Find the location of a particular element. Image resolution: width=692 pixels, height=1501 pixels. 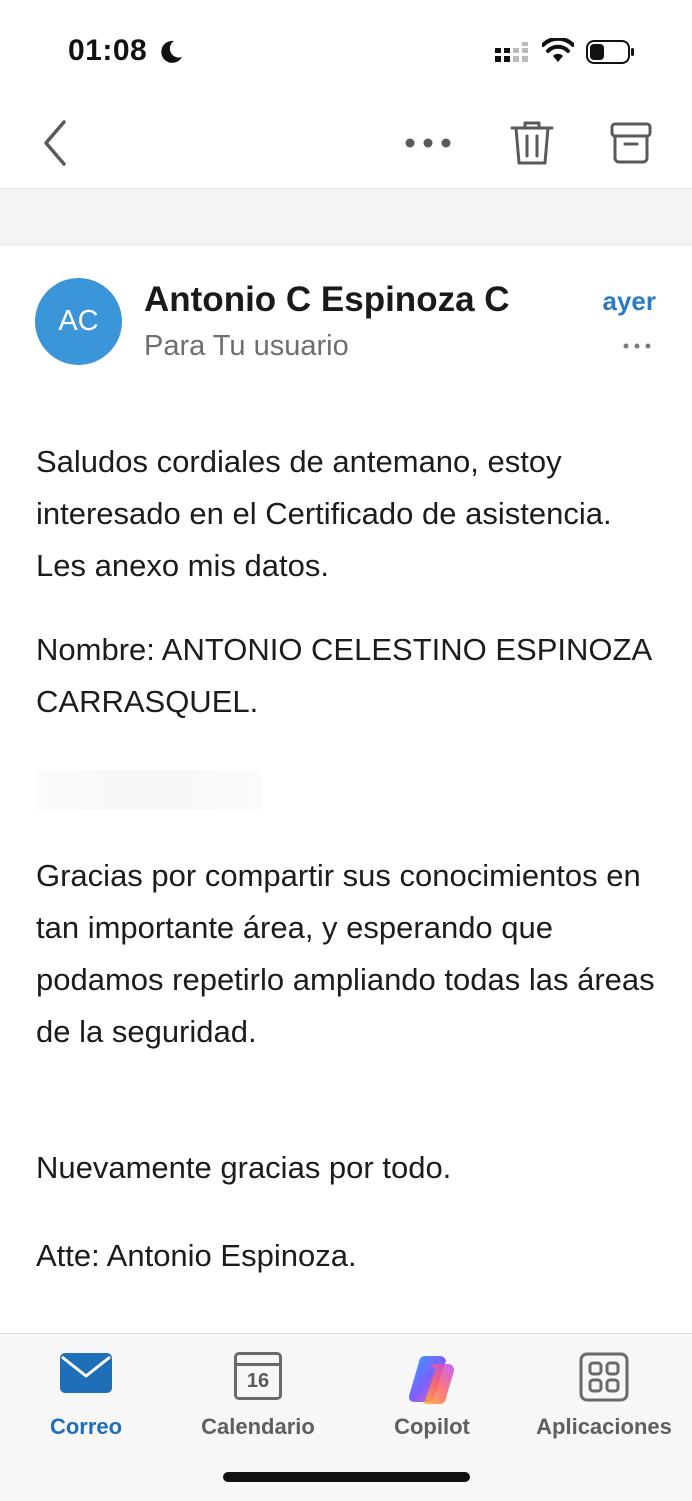

archive-icon is located at coordinates (631, 143).